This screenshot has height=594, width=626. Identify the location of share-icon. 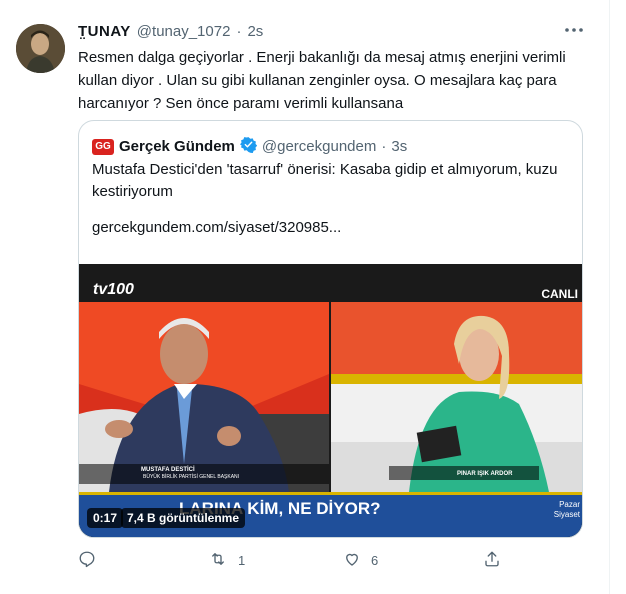
(492, 560).